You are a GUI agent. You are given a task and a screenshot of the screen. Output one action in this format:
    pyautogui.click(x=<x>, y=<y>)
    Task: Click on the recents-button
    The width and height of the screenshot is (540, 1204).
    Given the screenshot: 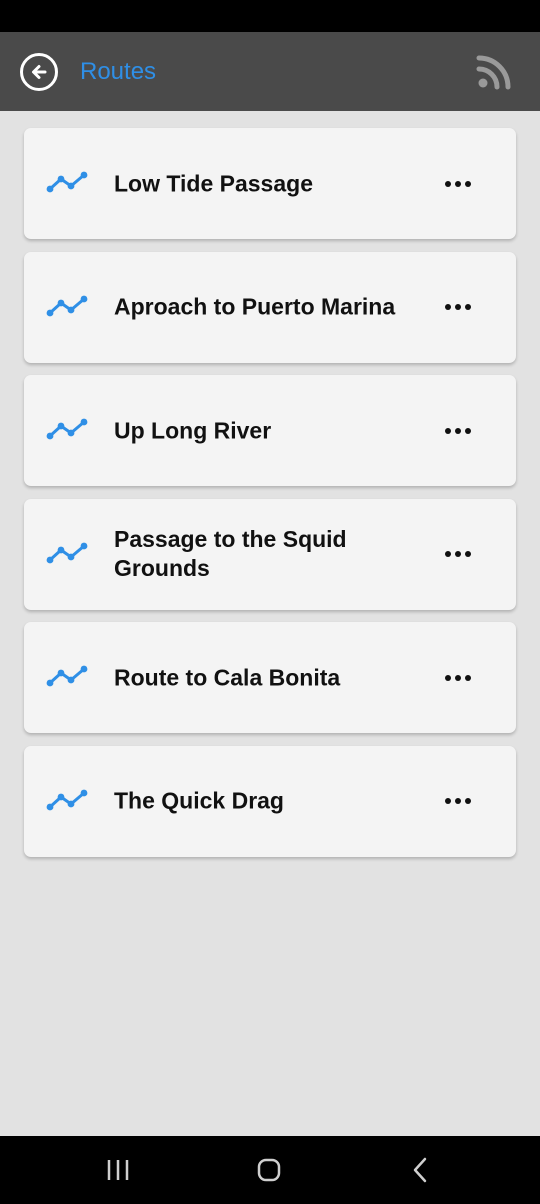 What is the action you would take?
    pyautogui.click(x=118, y=1170)
    